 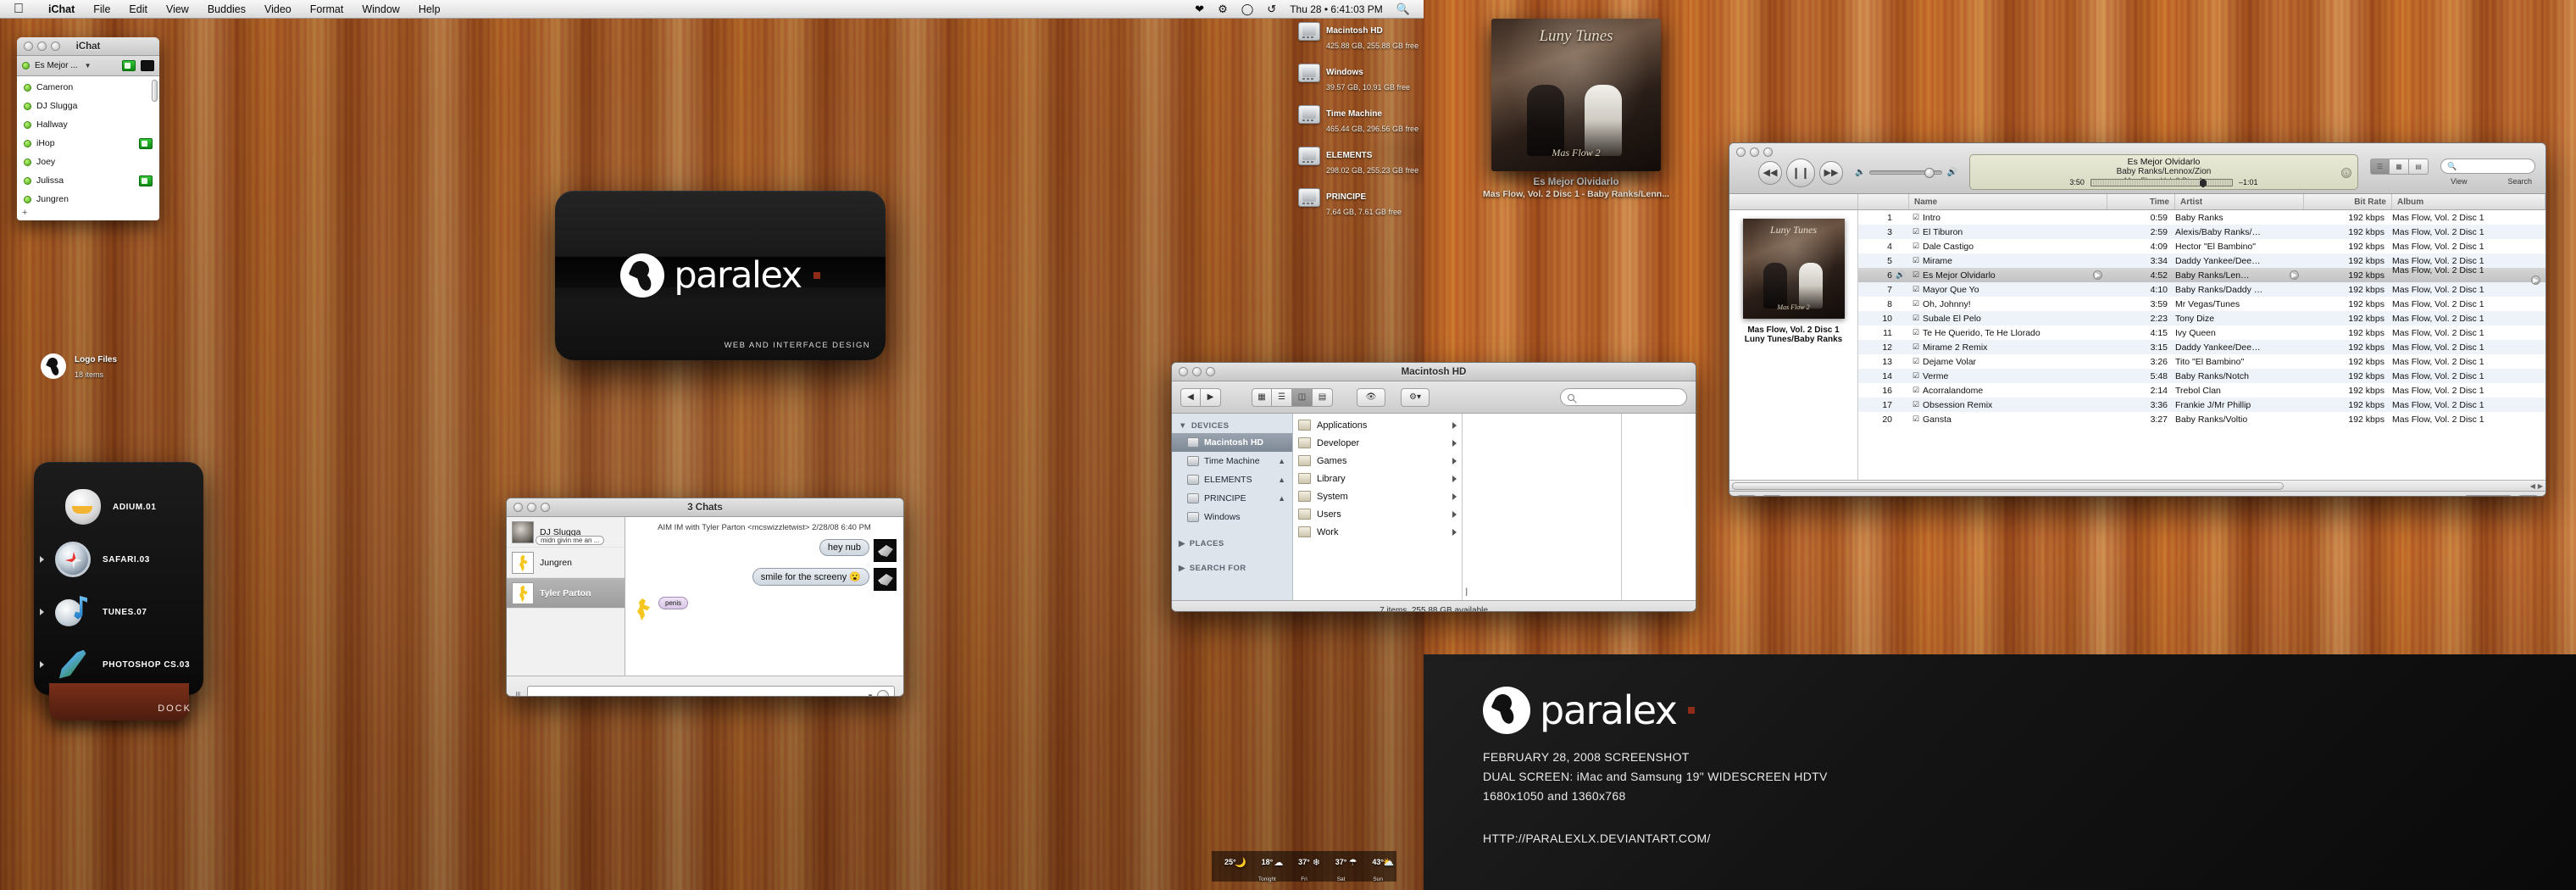 What do you see at coordinates (518, 693) in the screenshot?
I see `grip-icon: |||` at bounding box center [518, 693].